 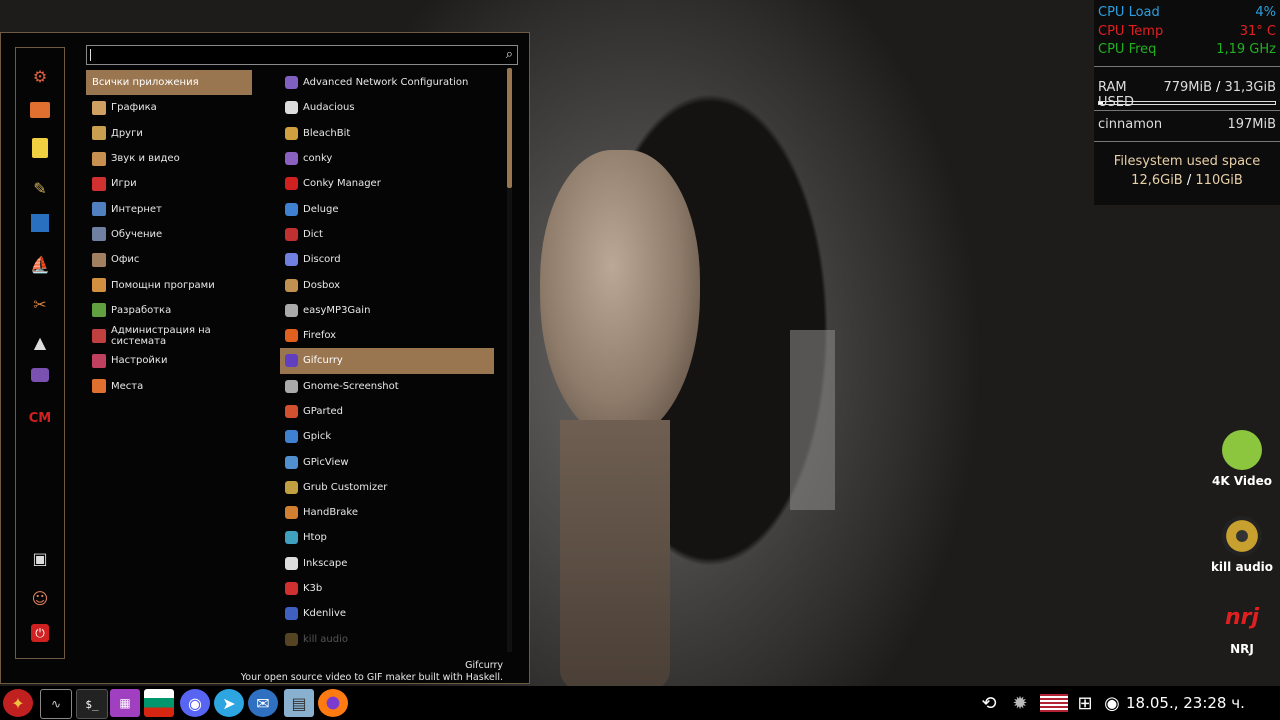 What do you see at coordinates (812, 420) in the screenshot?
I see `wallpaper-light` at bounding box center [812, 420].